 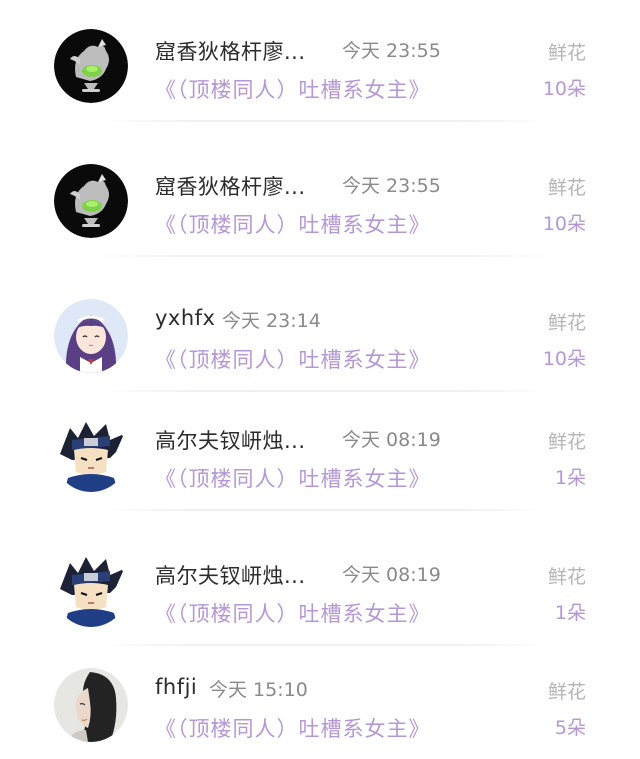 I want to click on woman-photo-avatar-icon, so click(x=91, y=705).